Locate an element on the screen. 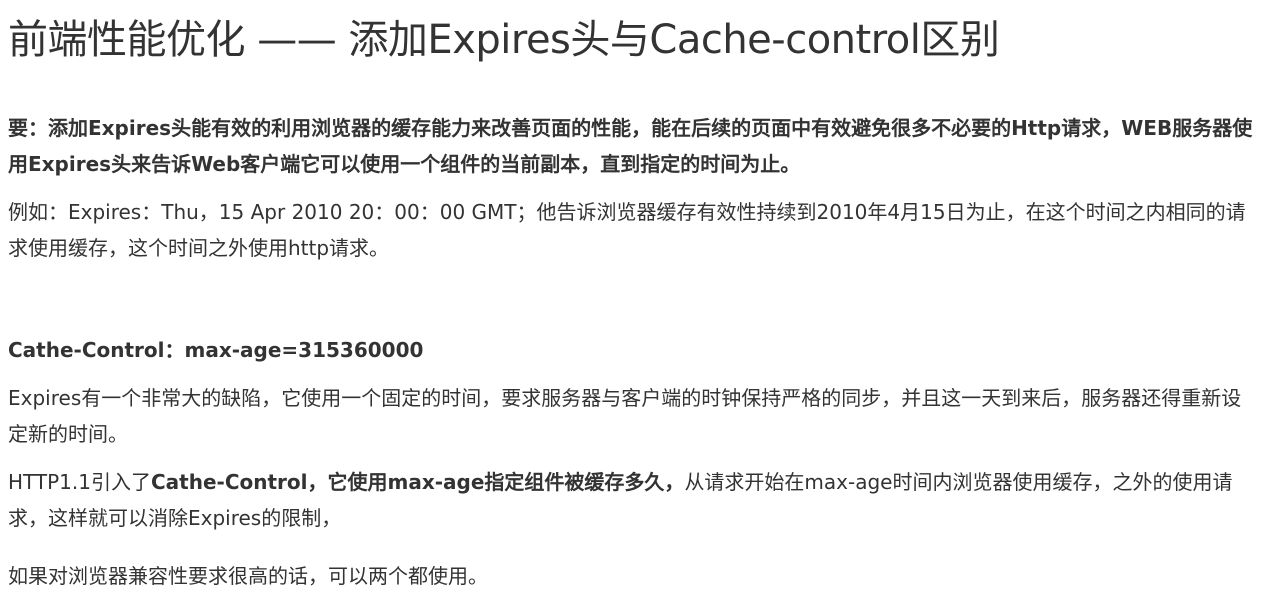 This screenshot has width=1264, height=600. http11-emphasis: Cathe-Control，它使用max-age指定组件被缓存多久， is located at coordinates (418, 482).